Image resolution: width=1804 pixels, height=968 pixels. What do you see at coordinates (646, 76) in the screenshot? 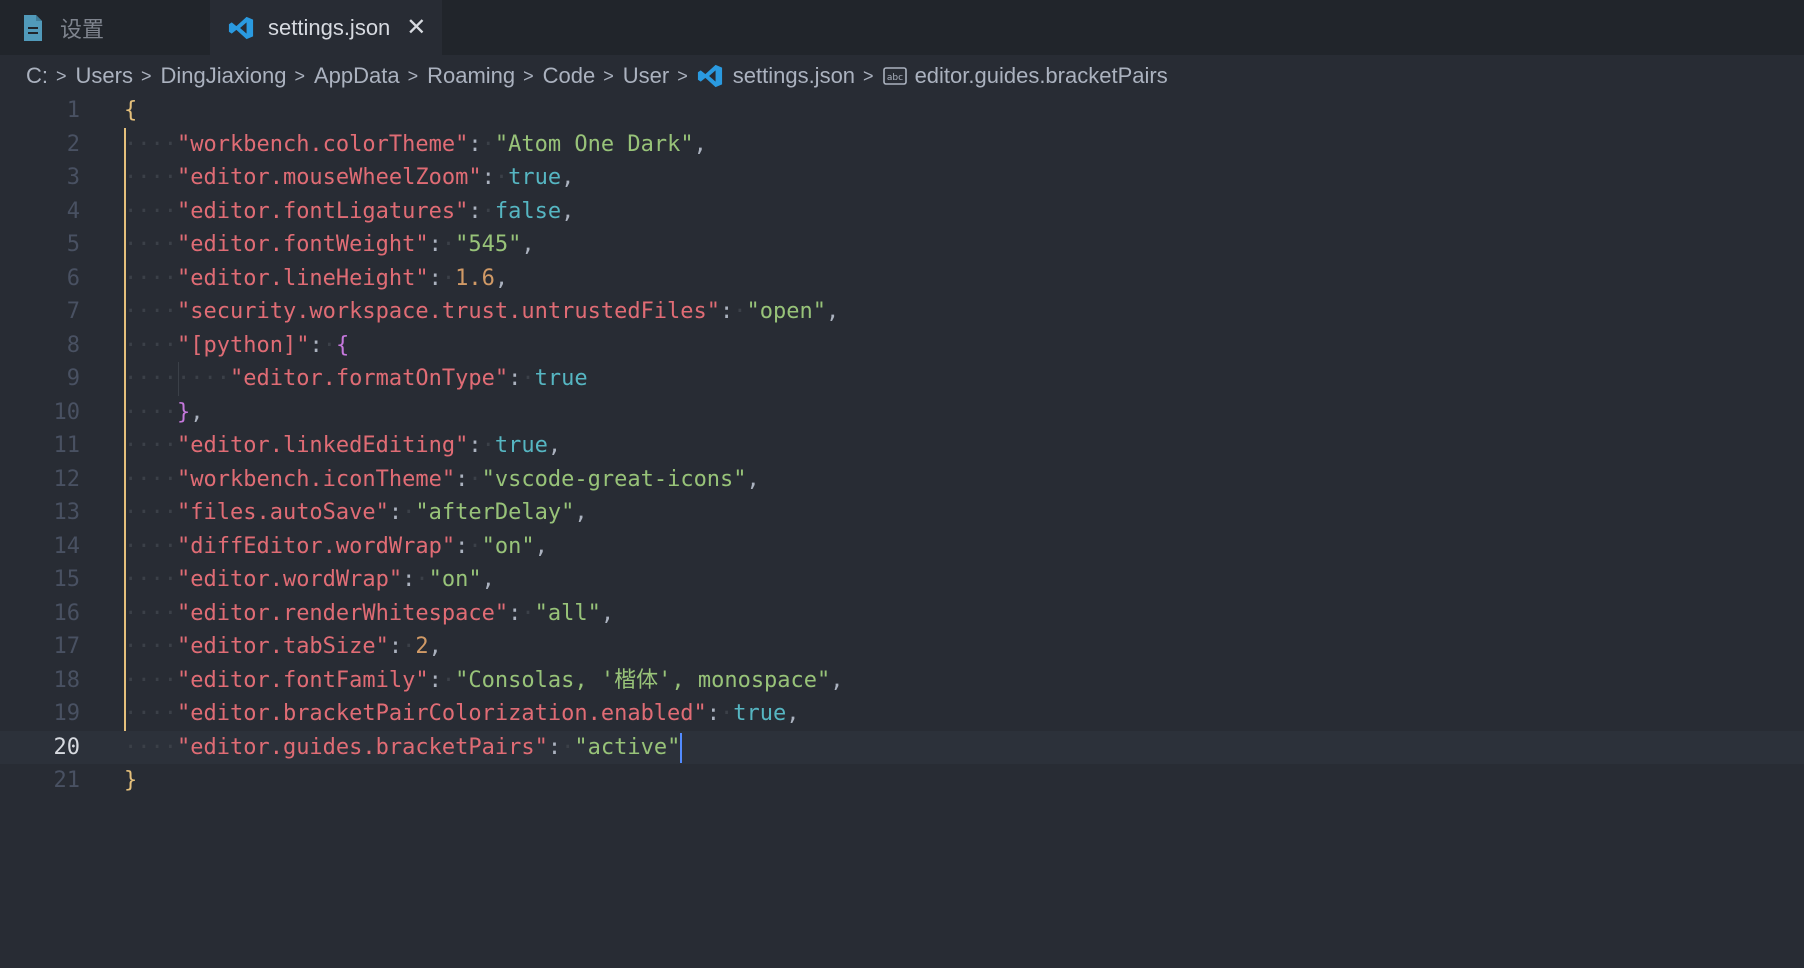
I see `breadcrumb-item-user: User` at bounding box center [646, 76].